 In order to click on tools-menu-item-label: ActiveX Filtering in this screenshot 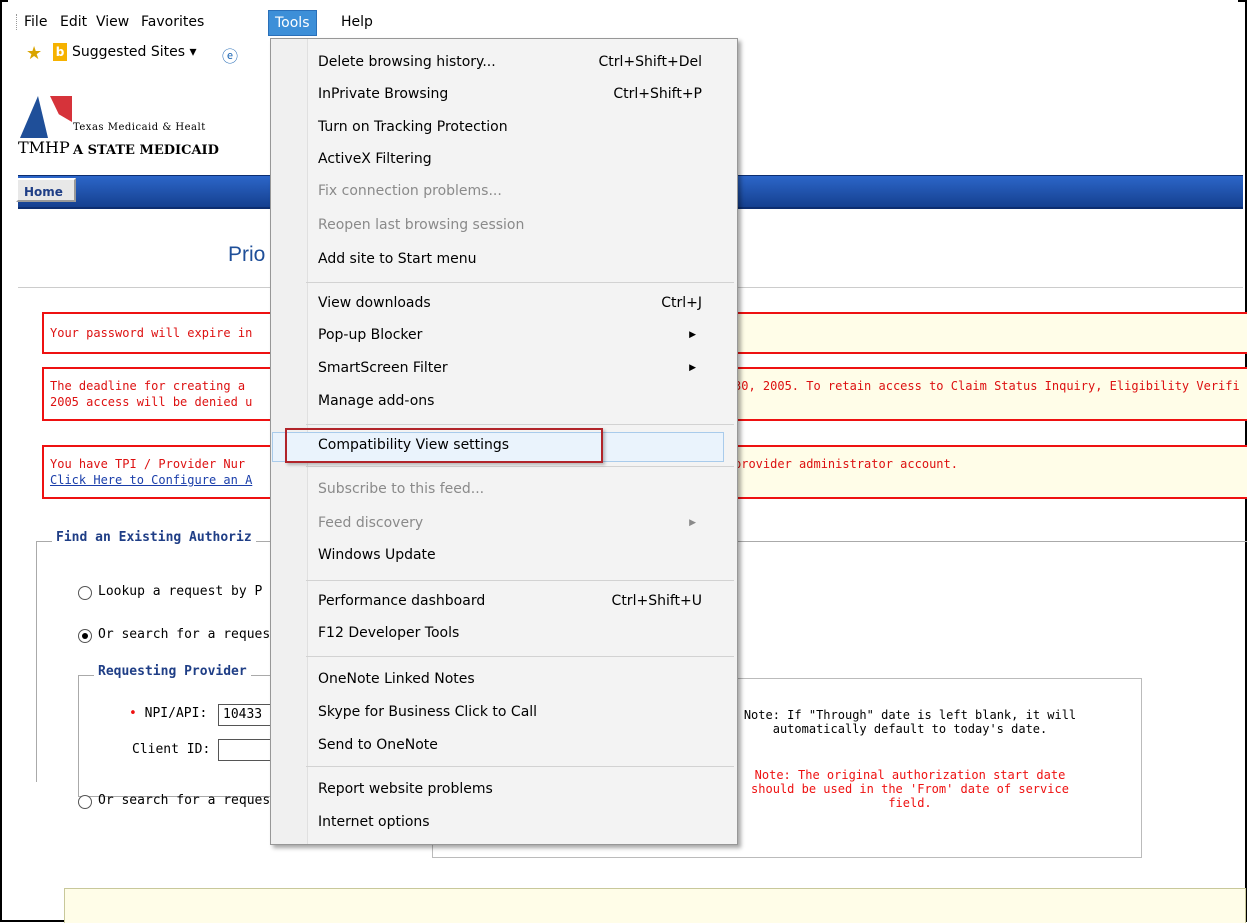, I will do `click(375, 159)`.